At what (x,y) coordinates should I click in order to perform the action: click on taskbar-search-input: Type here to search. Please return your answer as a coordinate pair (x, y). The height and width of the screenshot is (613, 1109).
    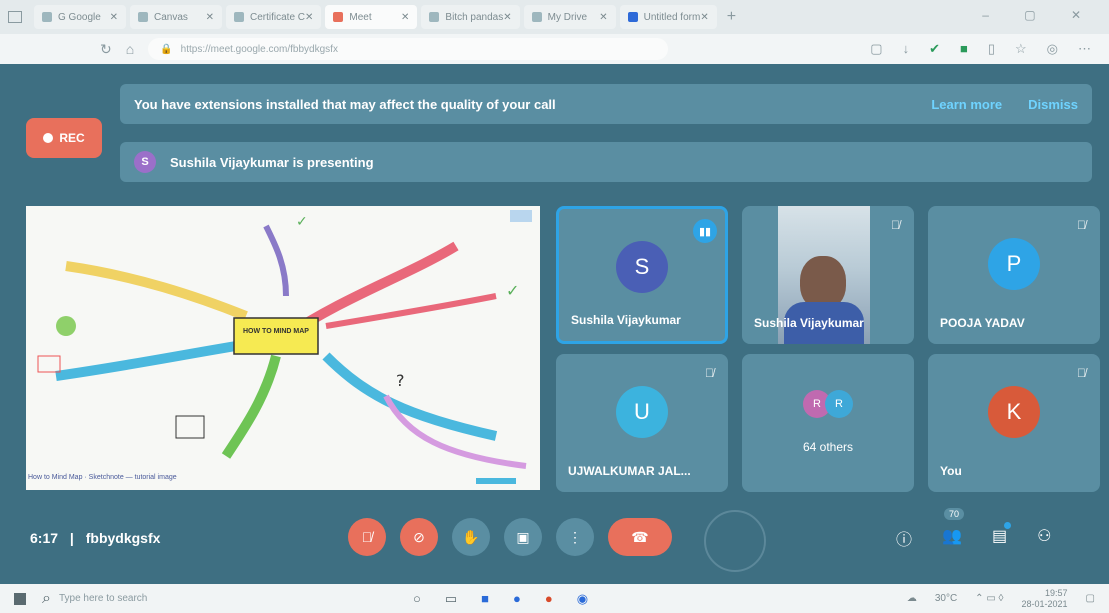
    Looking at the image, I should click on (199, 598).